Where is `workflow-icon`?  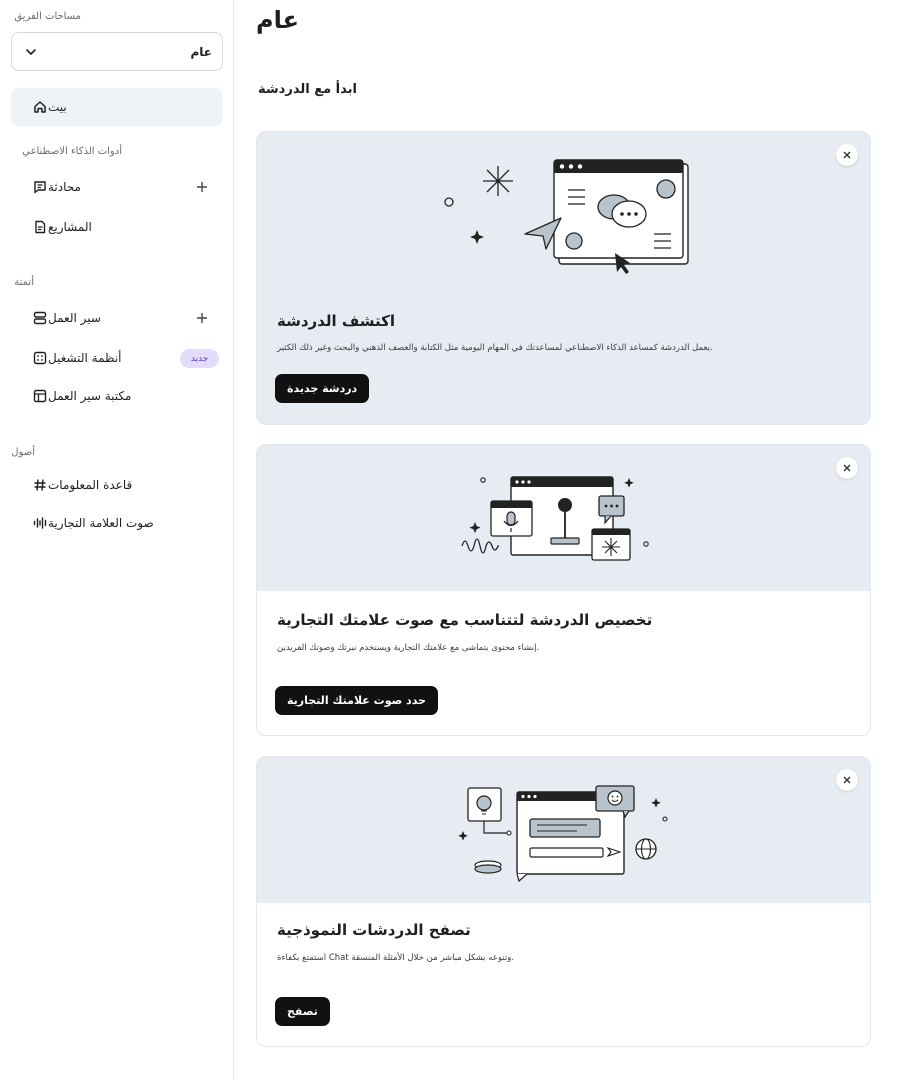
workflow-icon is located at coordinates (40, 318).